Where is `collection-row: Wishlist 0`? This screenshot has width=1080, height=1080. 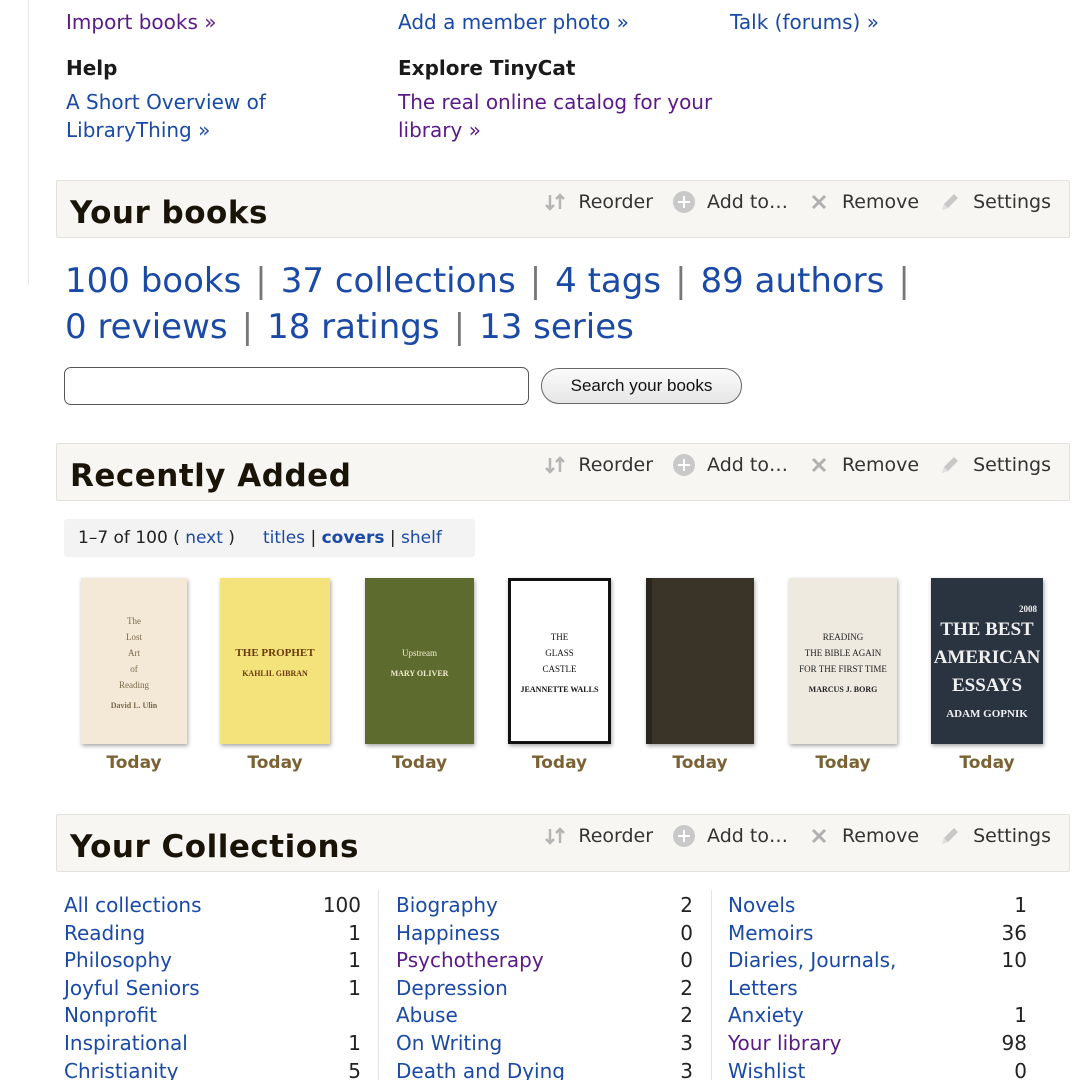
collection-row: Wishlist 0 is located at coordinates (877, 1069).